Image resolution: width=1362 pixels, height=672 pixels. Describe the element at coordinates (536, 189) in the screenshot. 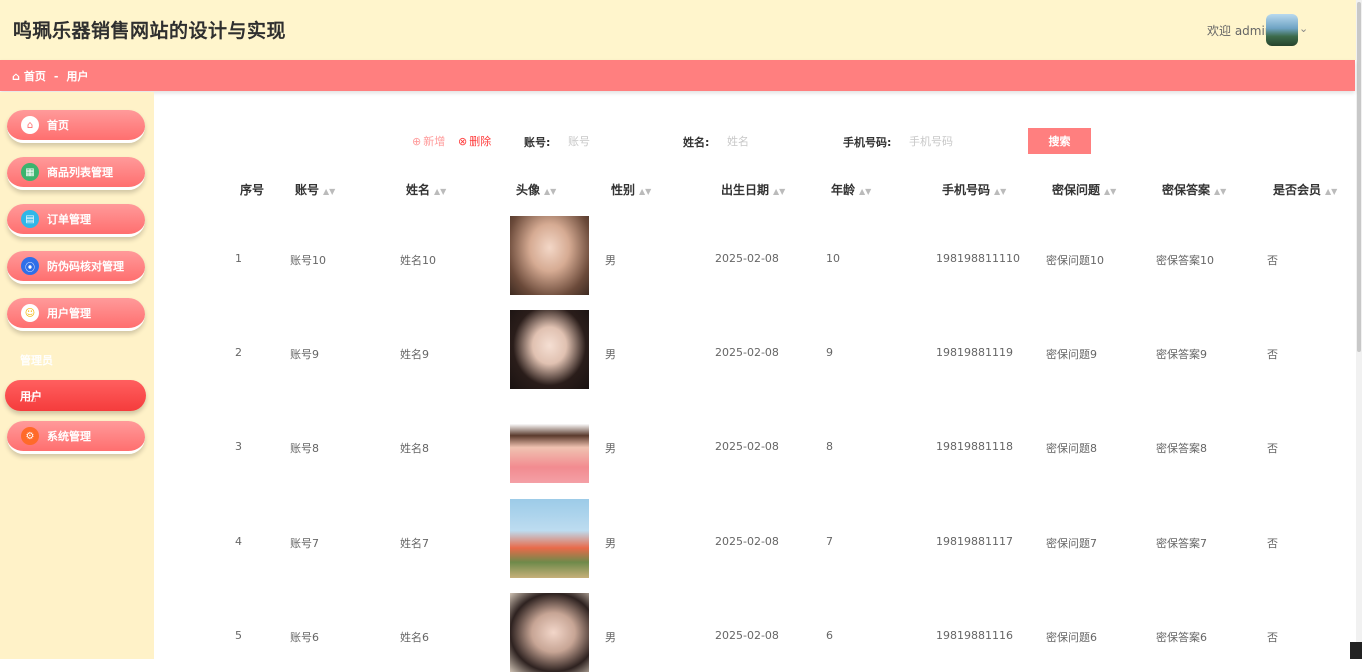

I see `column-header-avatar: 头像 ▲▼` at that location.